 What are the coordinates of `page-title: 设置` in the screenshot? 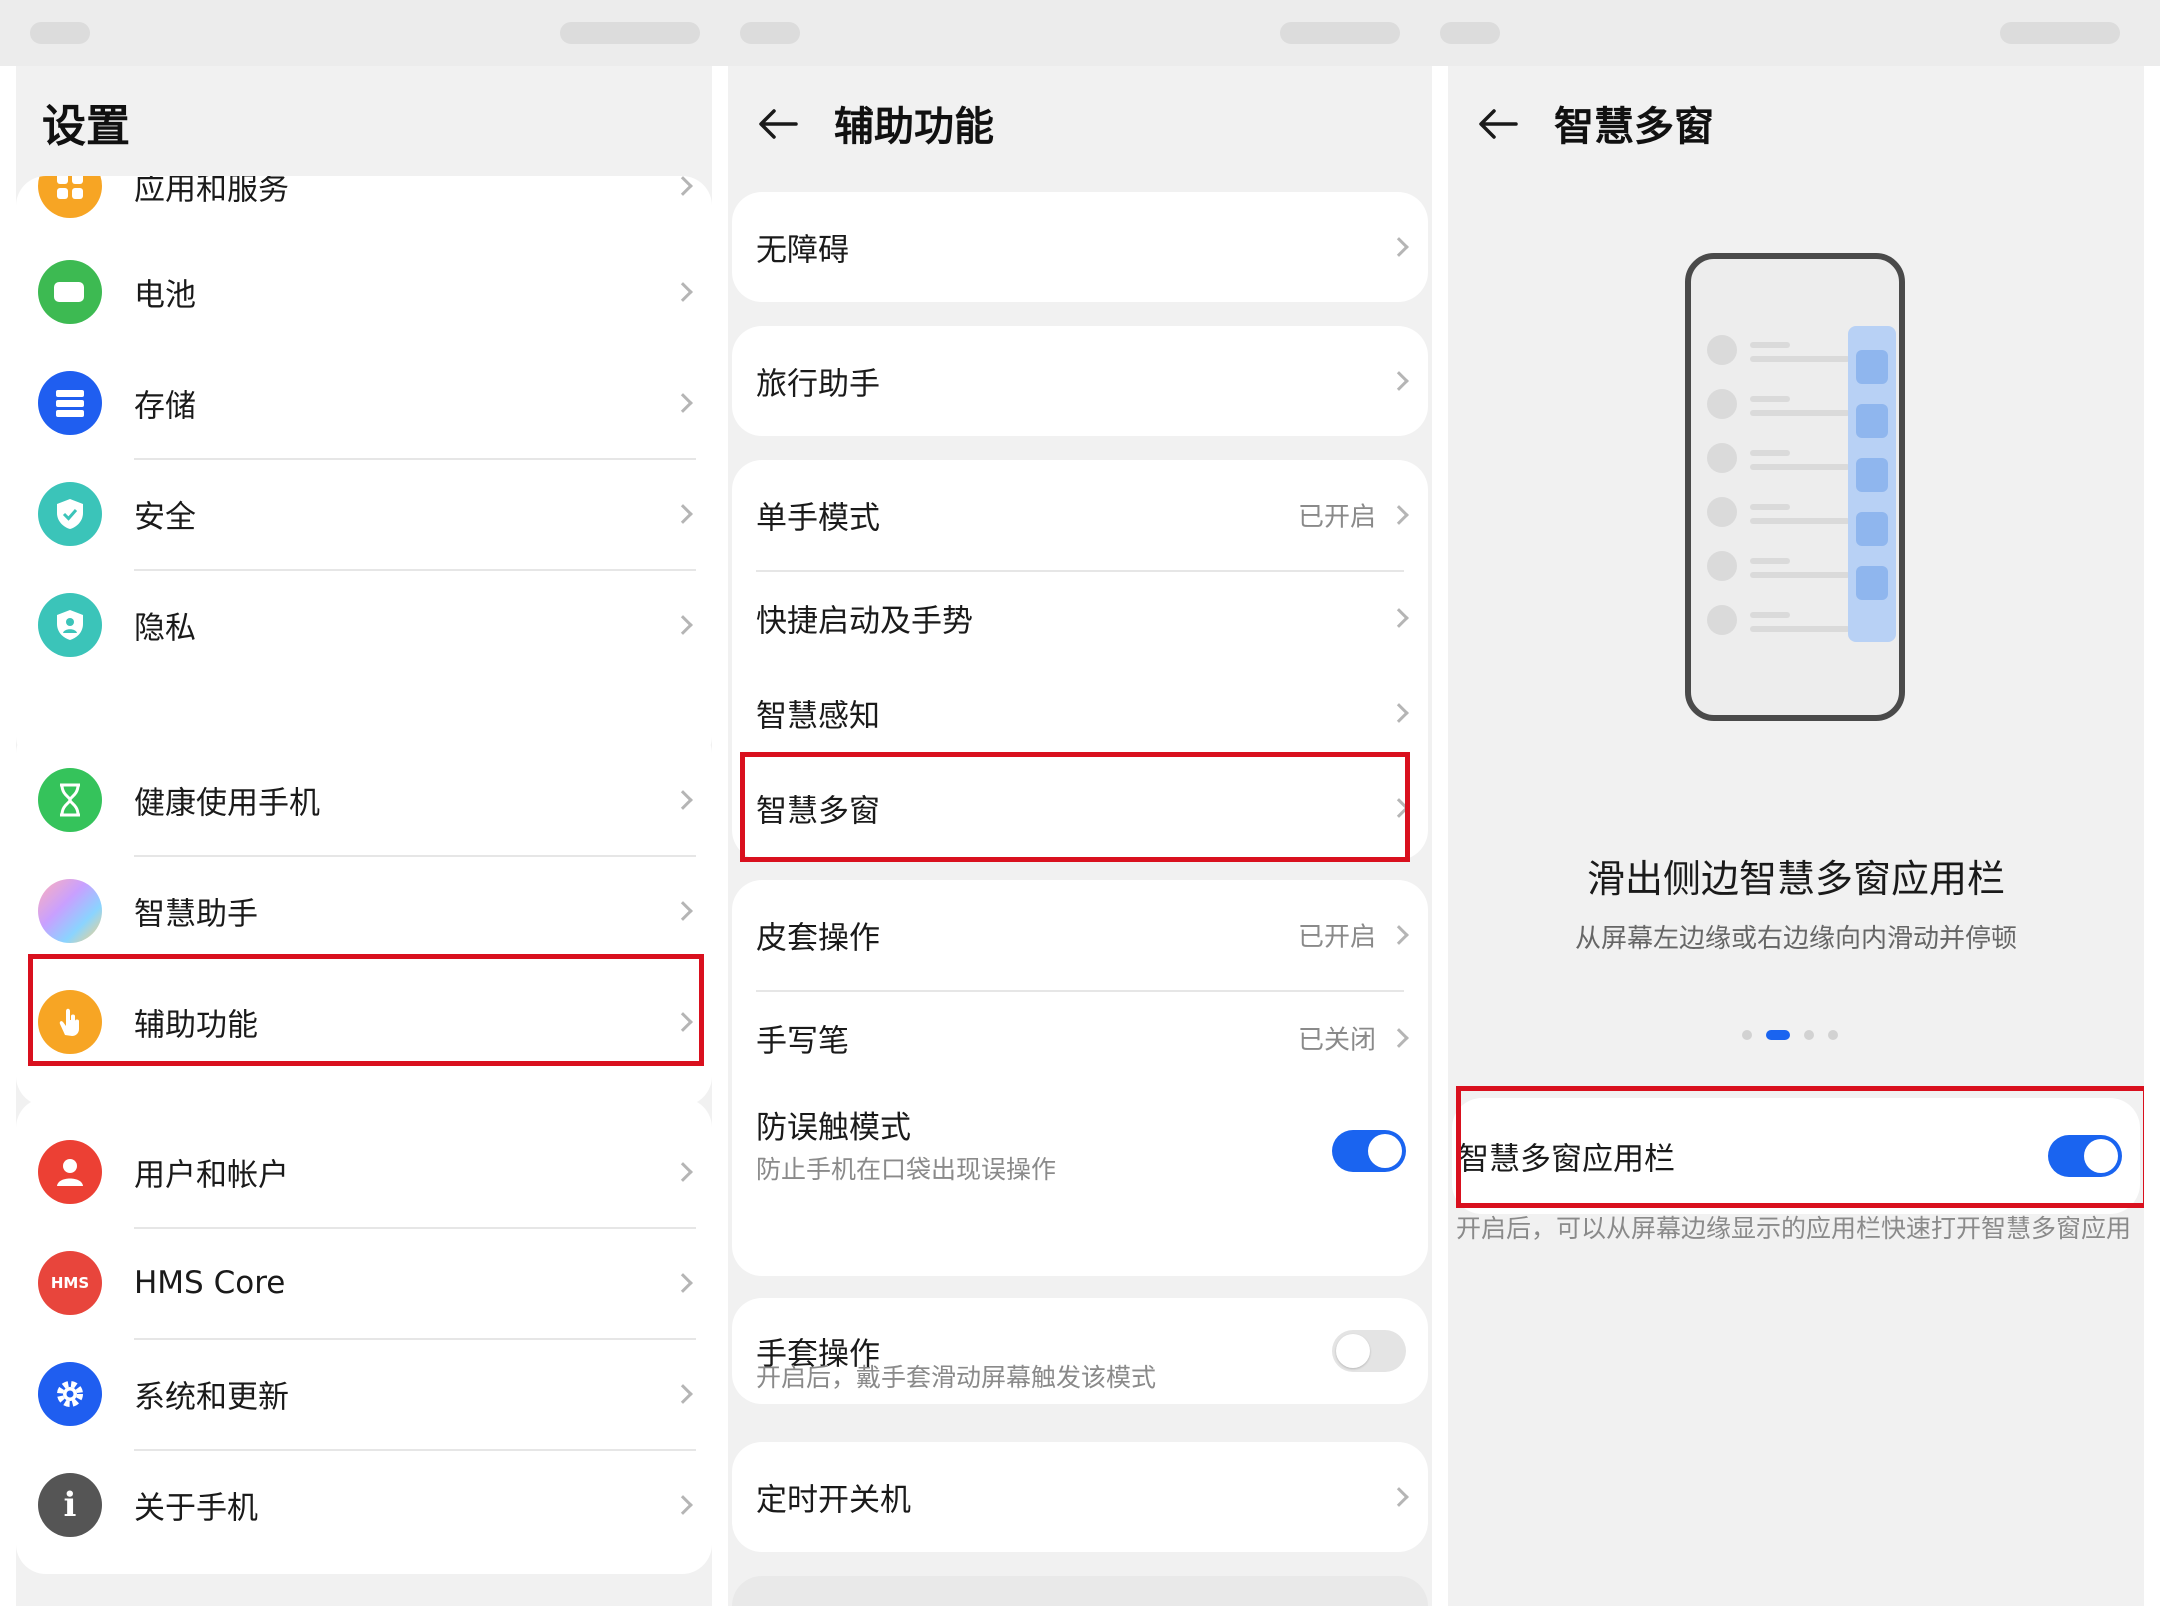 It's located at (86, 126).